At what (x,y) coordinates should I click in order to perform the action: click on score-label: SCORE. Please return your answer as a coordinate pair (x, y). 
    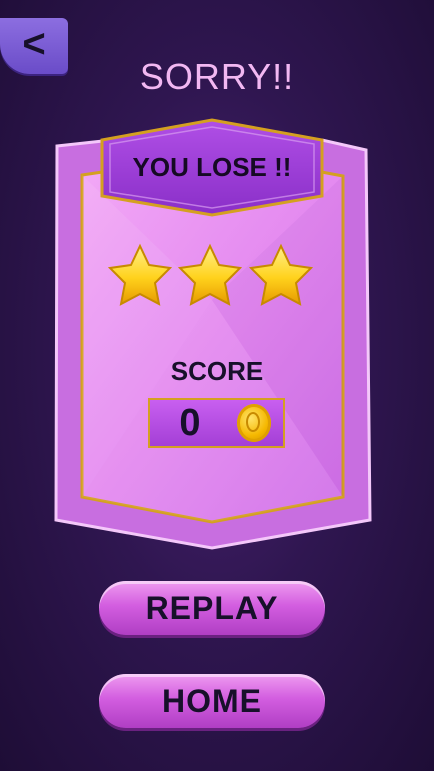
    Looking at the image, I should click on (217, 371).